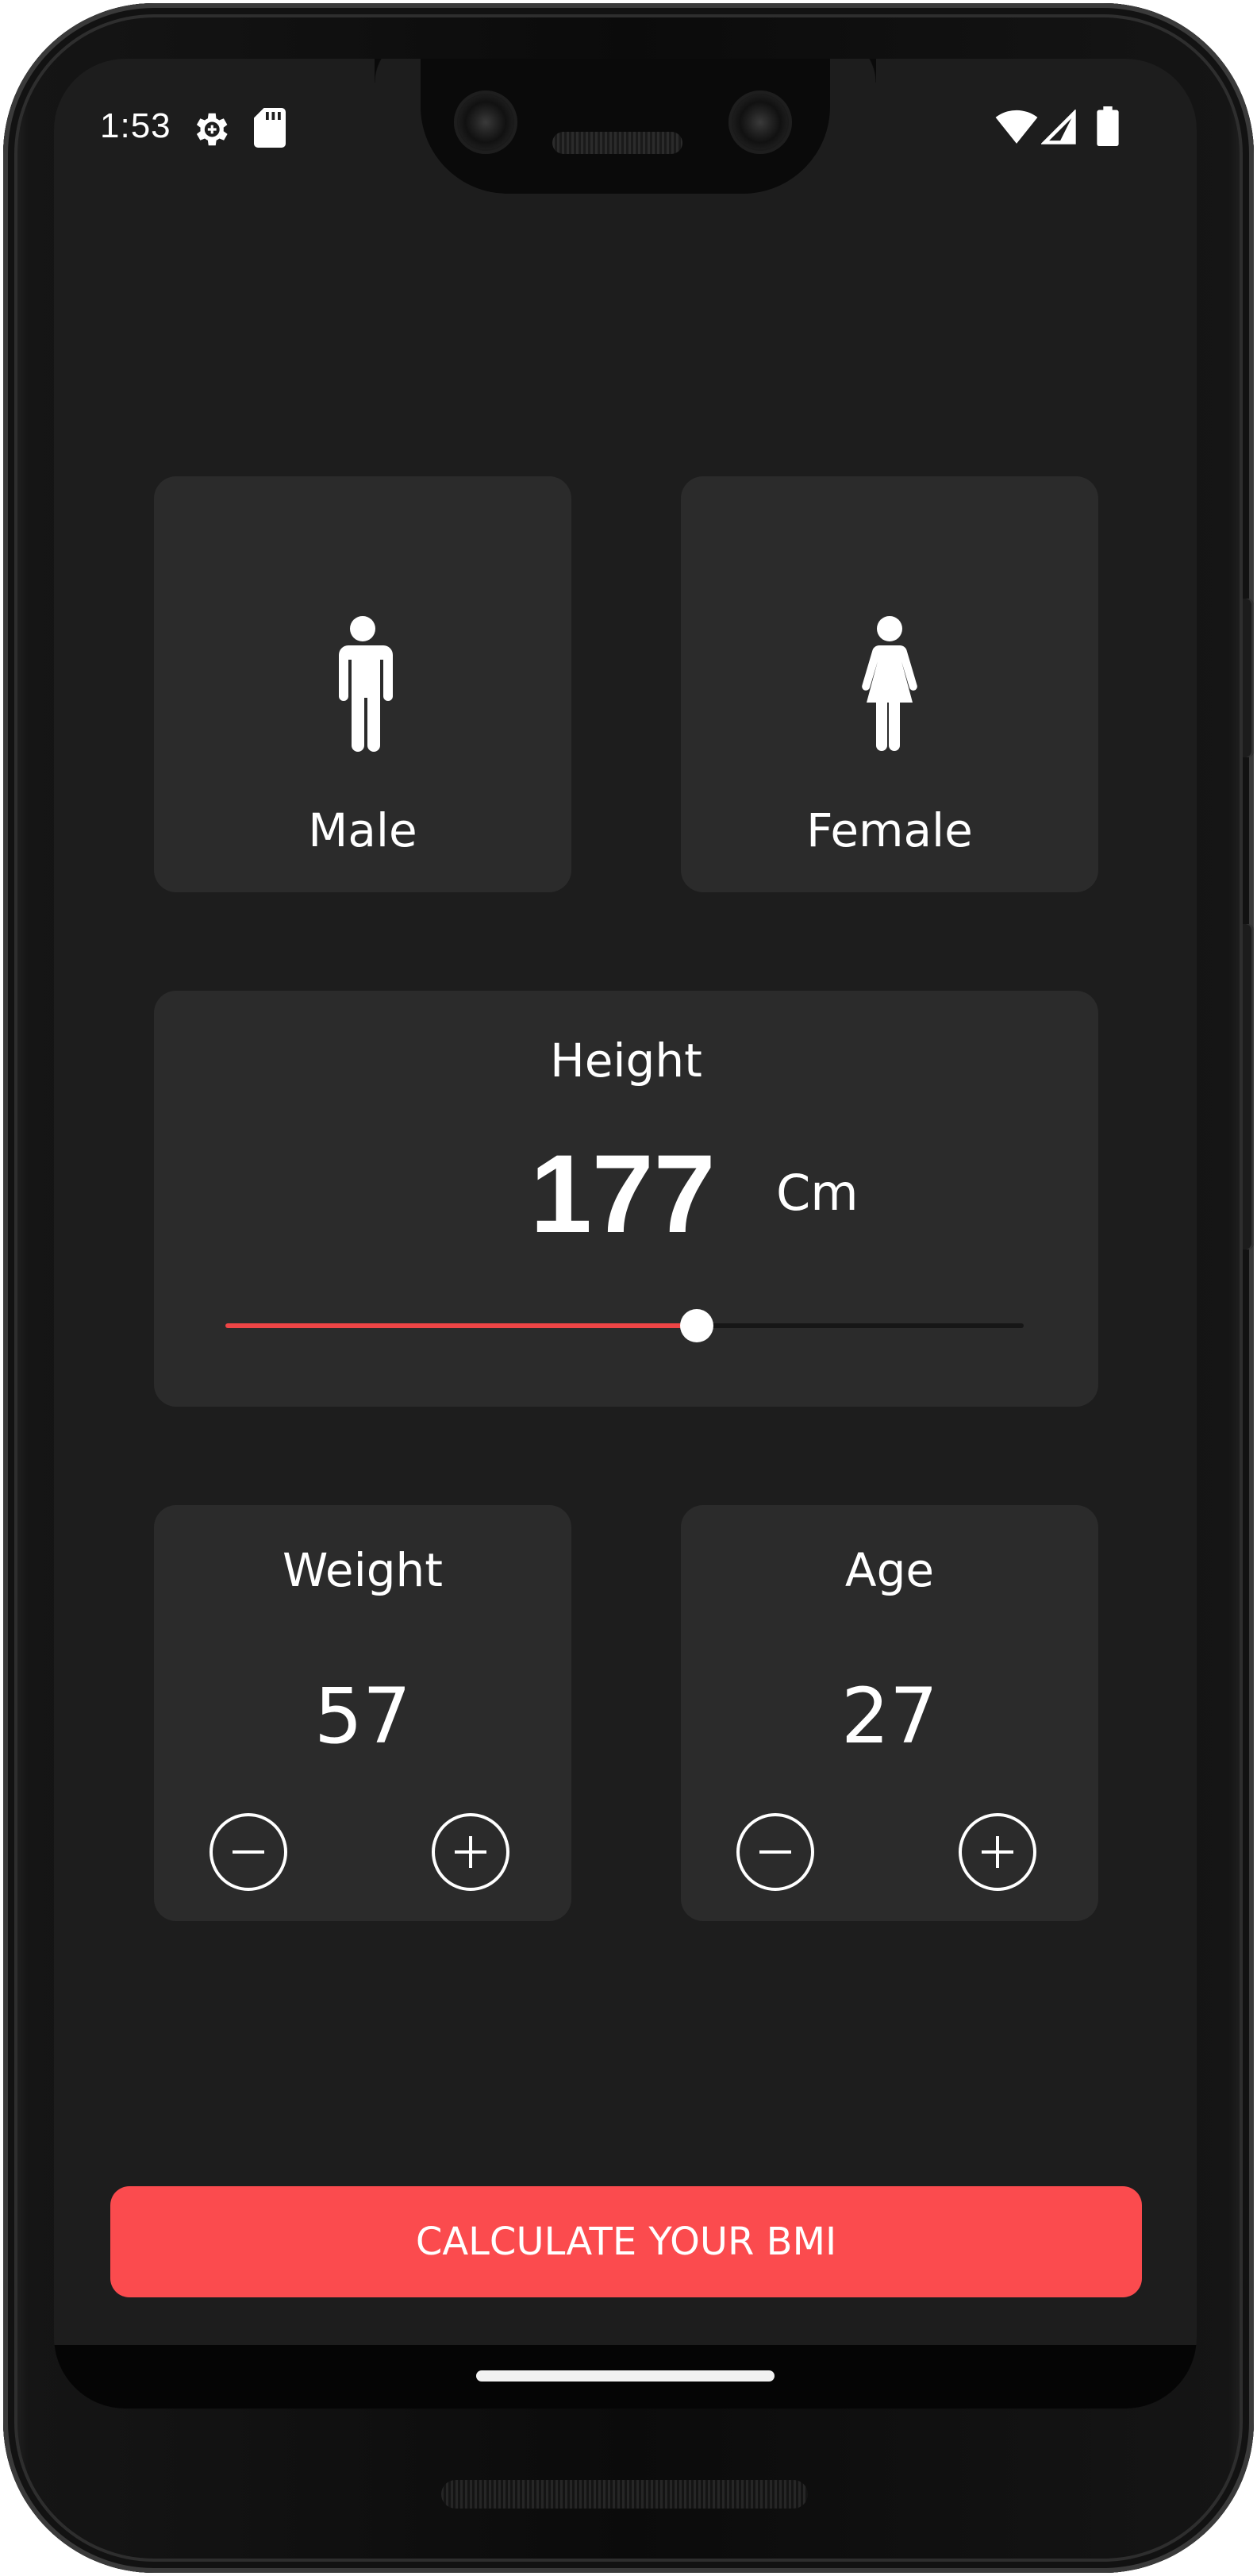 The width and height of the screenshot is (1257, 2576). I want to click on male-icon, so click(363, 685).